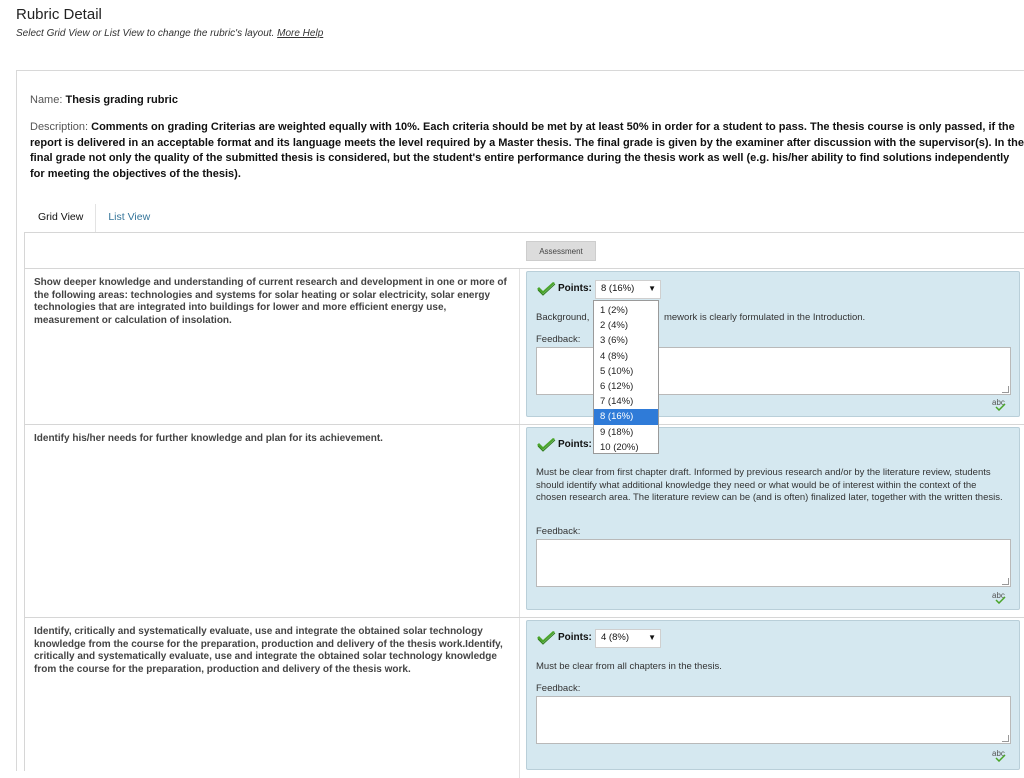 The width and height of the screenshot is (1024, 778). Describe the element at coordinates (46, 100) in the screenshot. I see `rubric-name-label: Name:` at that location.